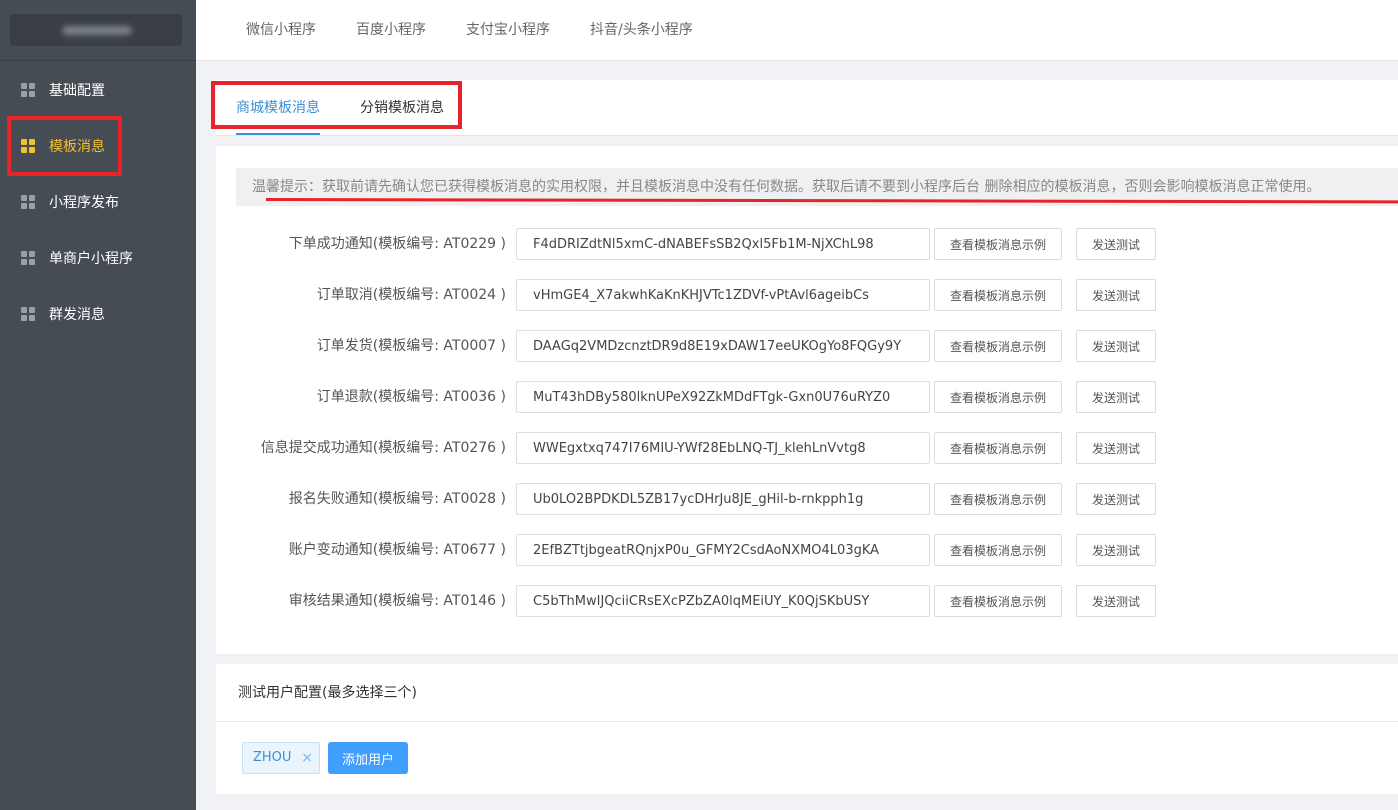 The width and height of the screenshot is (1398, 810). Describe the element at coordinates (397, 601) in the screenshot. I see `template-label: 审核结果通知(模板编号: AT0146 )` at that location.